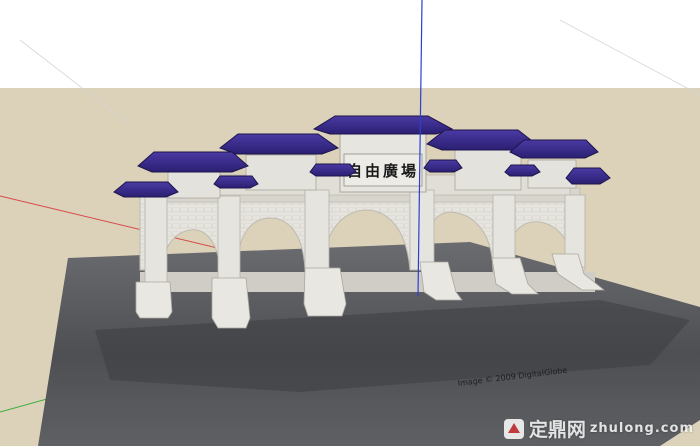  I want to click on roof-low-left, so click(146, 189).